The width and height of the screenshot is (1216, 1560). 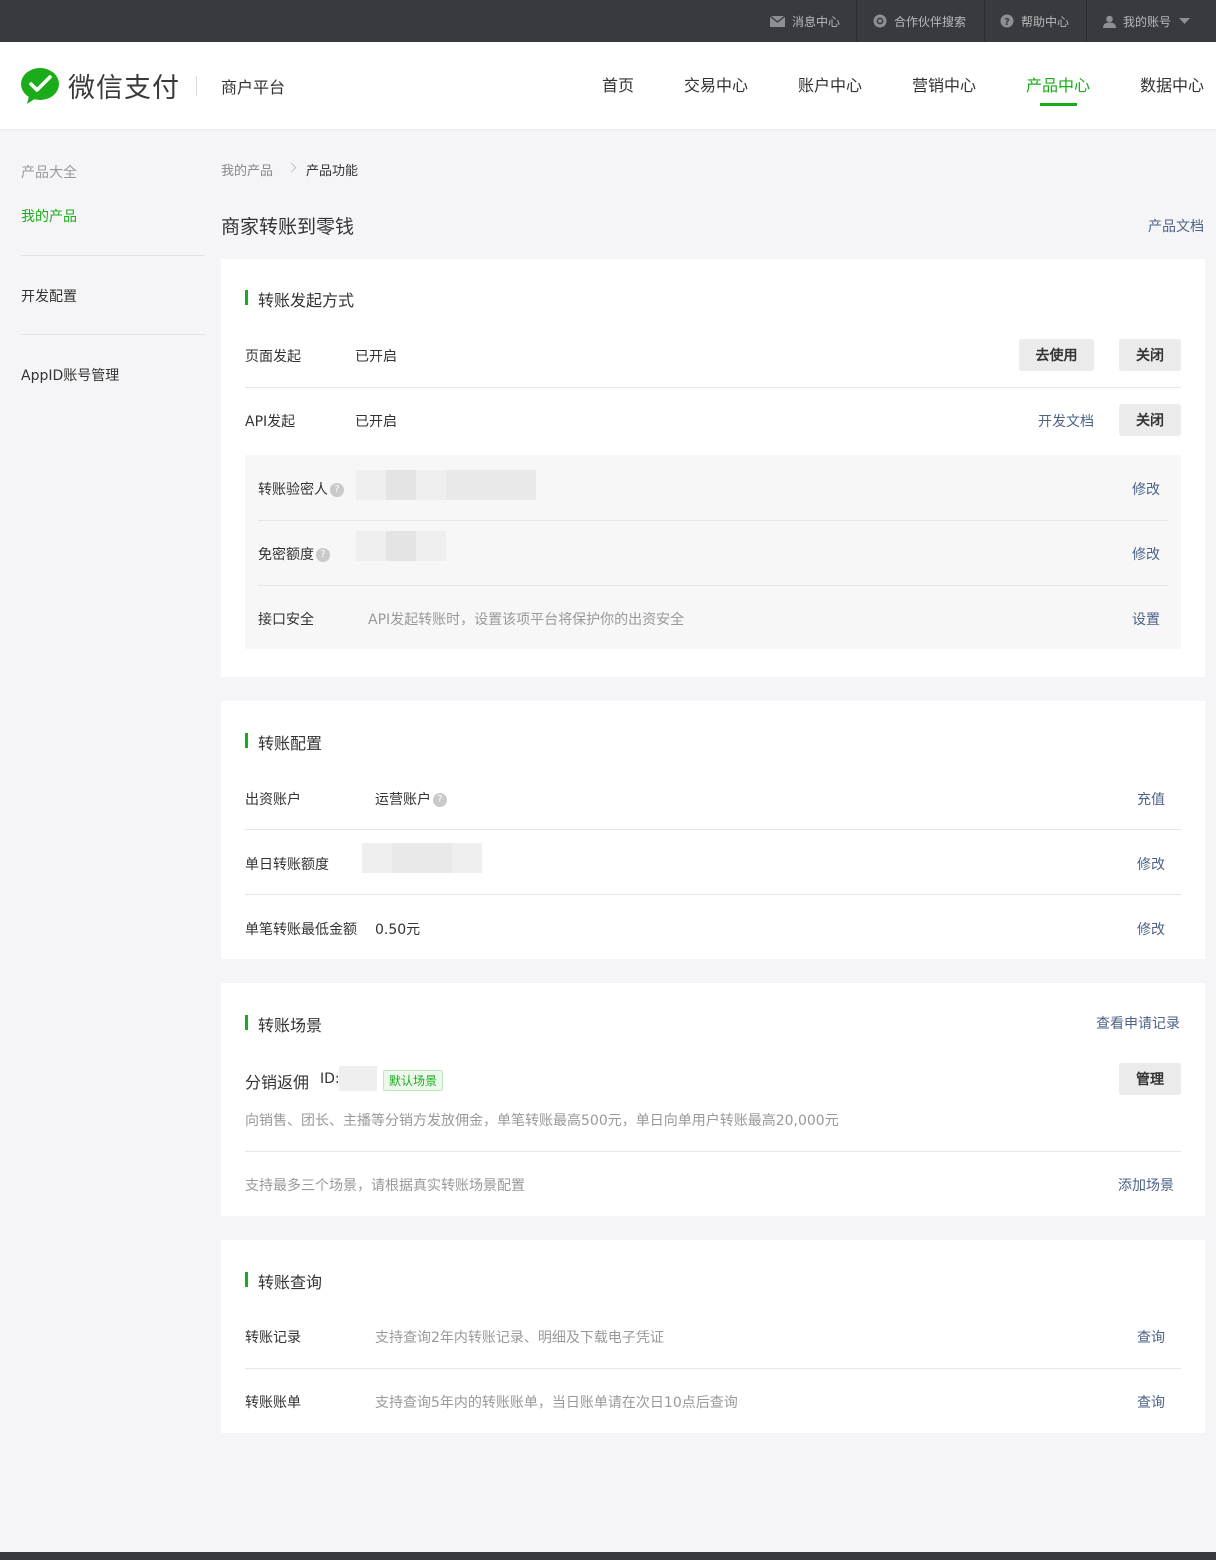 I want to click on account-menu: 我的账号, so click(x=1147, y=21).